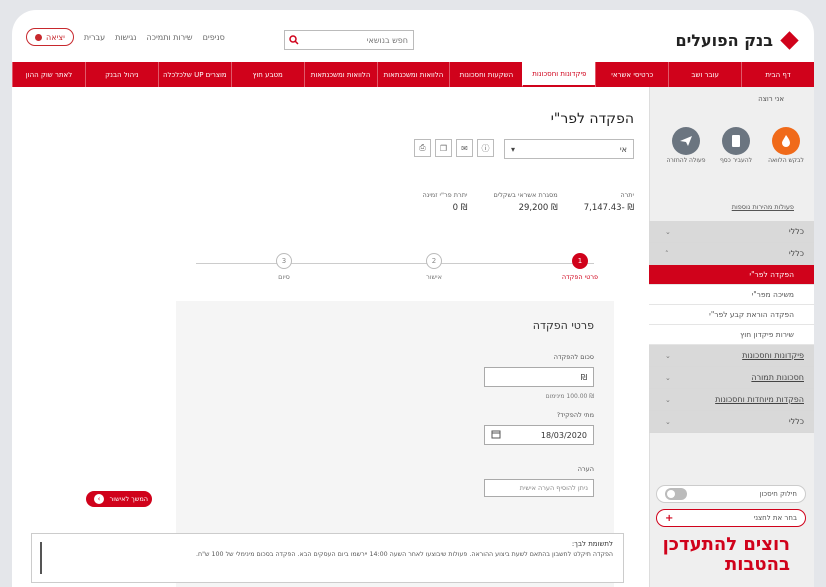 This screenshot has height=587, width=826. Describe the element at coordinates (340, 74) in the screenshot. I see `nav-item-mortgages: הלוואות ומשכנתאות` at that location.